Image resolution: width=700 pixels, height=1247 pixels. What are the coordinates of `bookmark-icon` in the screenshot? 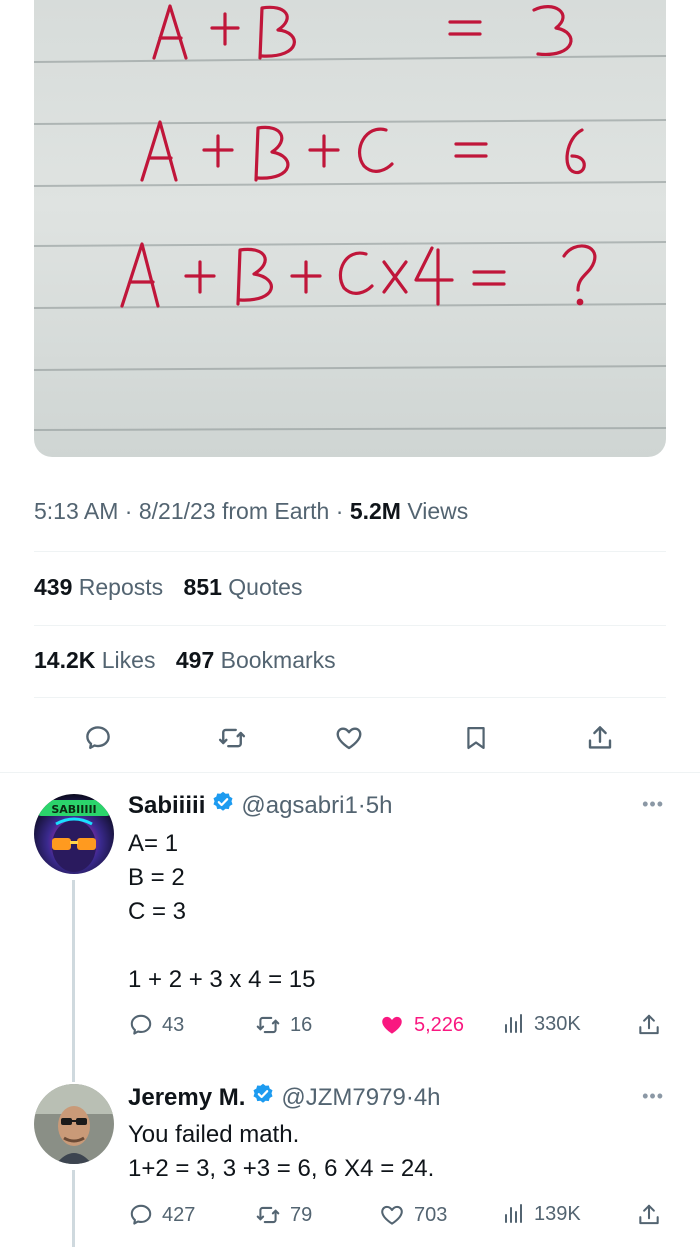 It's located at (476, 738).